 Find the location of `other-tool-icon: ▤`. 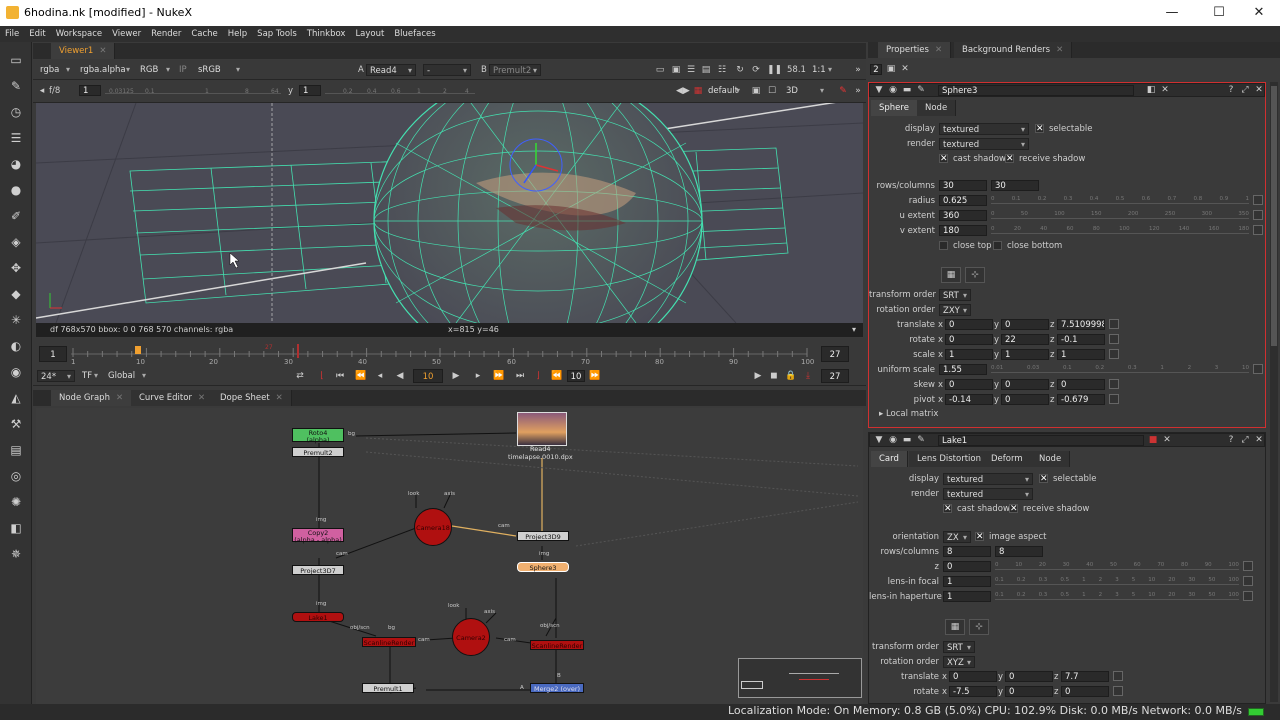

other-tool-icon: ▤ is located at coordinates (16, 450).